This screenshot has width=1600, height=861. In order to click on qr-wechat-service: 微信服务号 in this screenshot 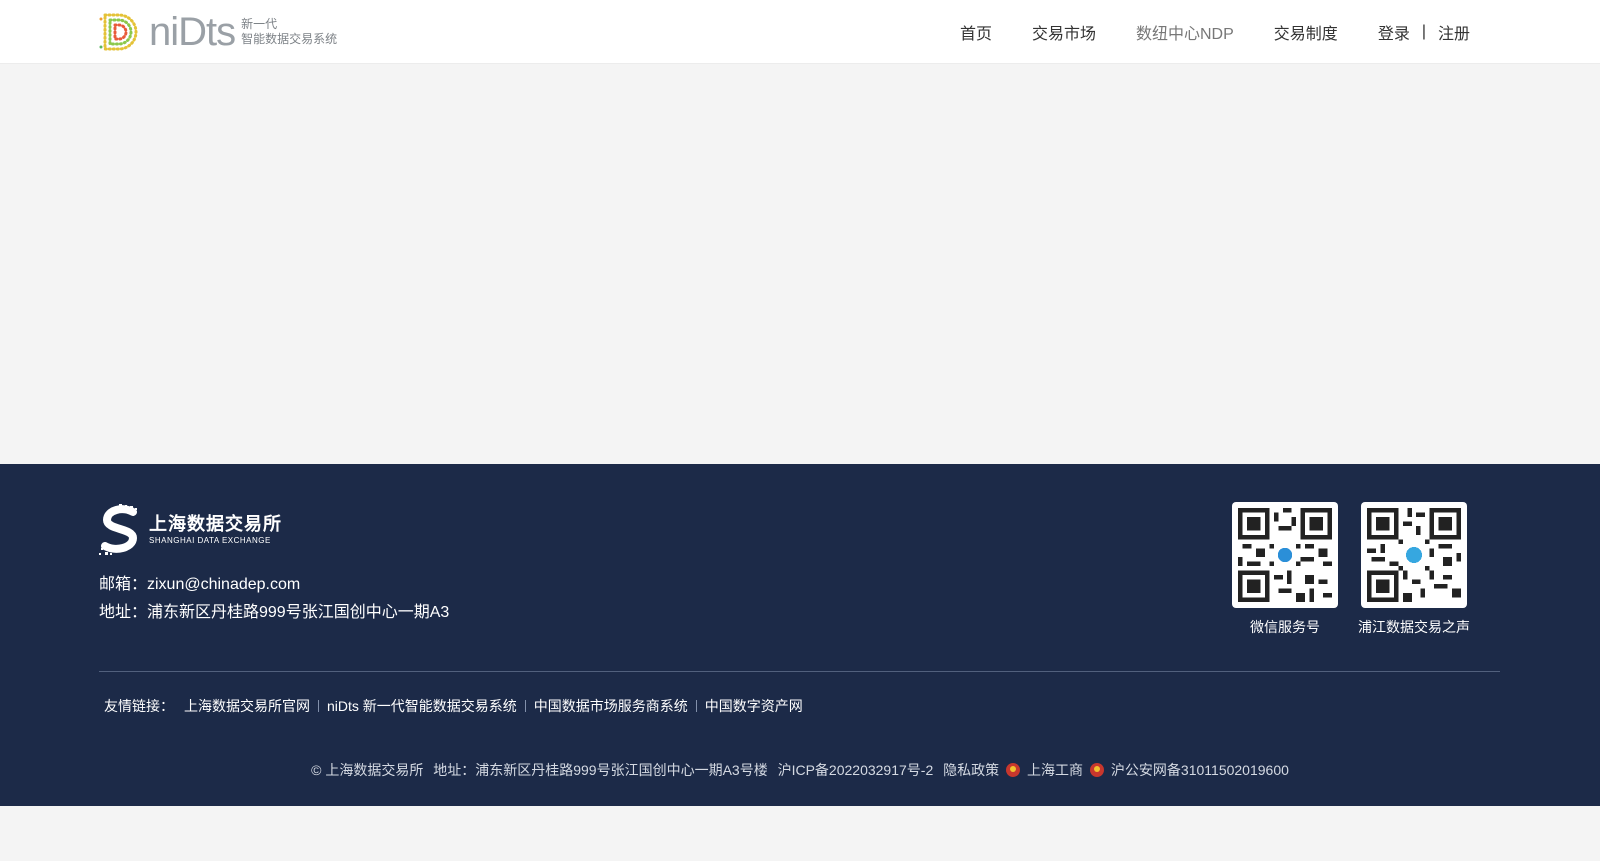, I will do `click(1285, 569)`.